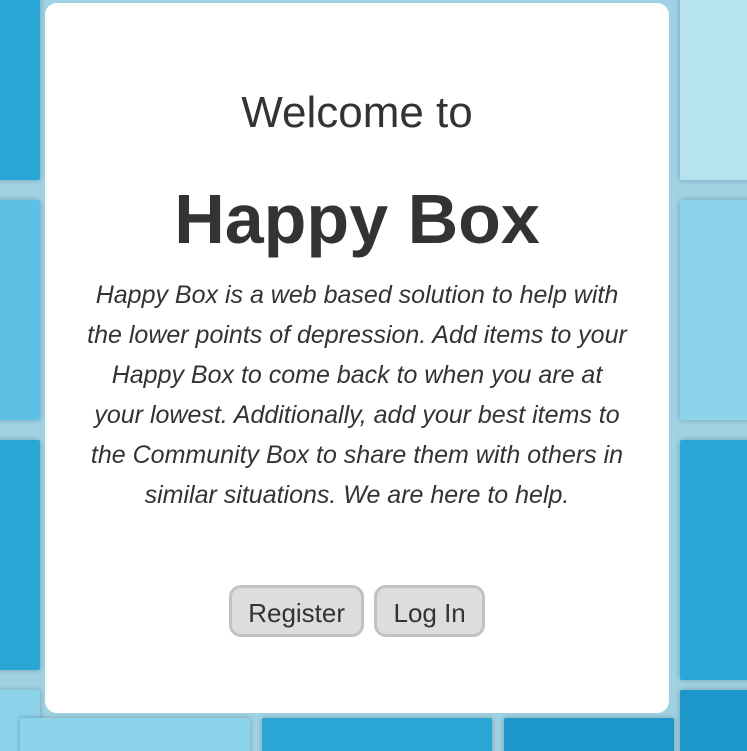  Describe the element at coordinates (357, 219) in the screenshot. I see `app-title: Happy Box` at that location.